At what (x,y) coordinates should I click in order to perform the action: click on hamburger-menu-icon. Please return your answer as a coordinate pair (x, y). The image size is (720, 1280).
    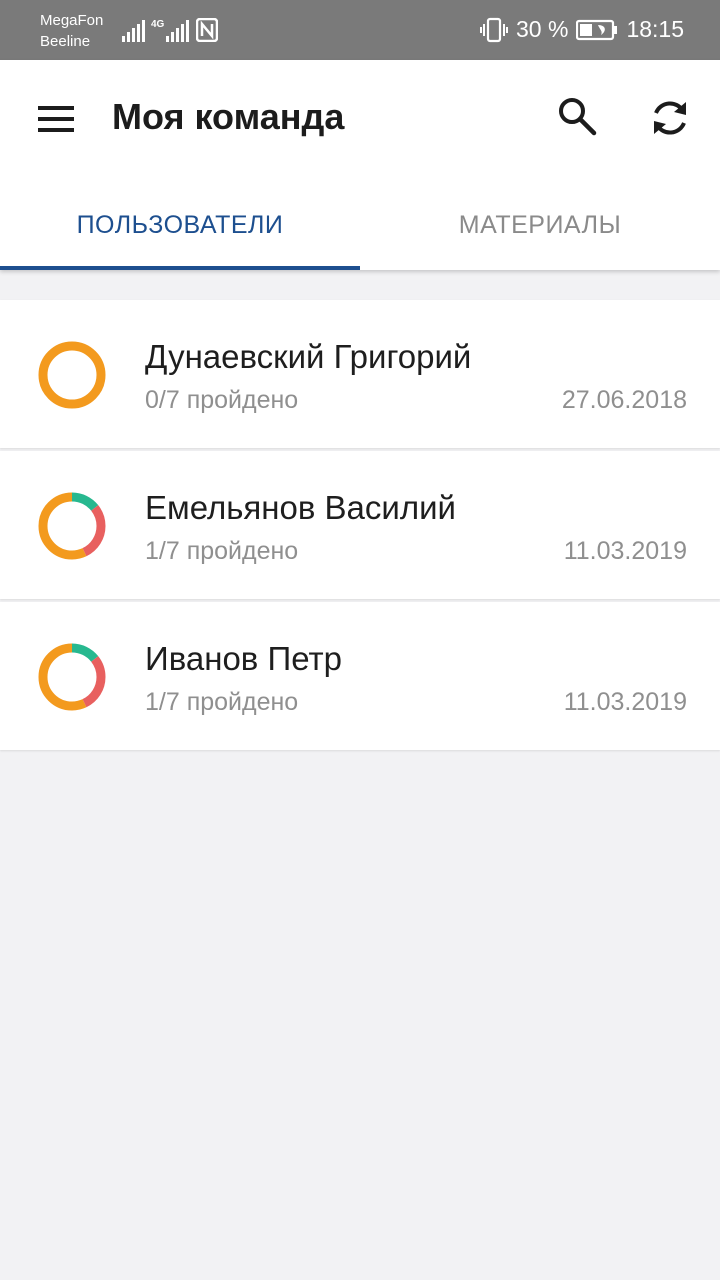
    Looking at the image, I should click on (56, 119).